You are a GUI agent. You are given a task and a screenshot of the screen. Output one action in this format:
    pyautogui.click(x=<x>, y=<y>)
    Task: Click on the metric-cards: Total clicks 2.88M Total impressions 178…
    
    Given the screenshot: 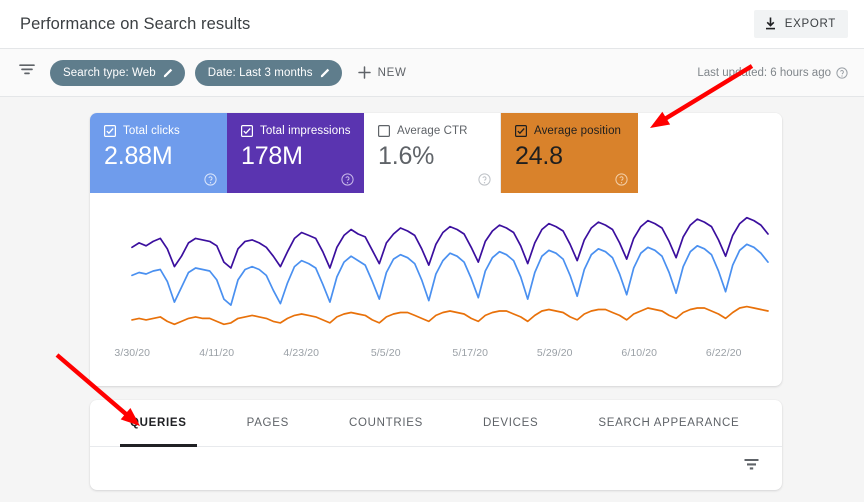 What is the action you would take?
    pyautogui.click(x=436, y=153)
    